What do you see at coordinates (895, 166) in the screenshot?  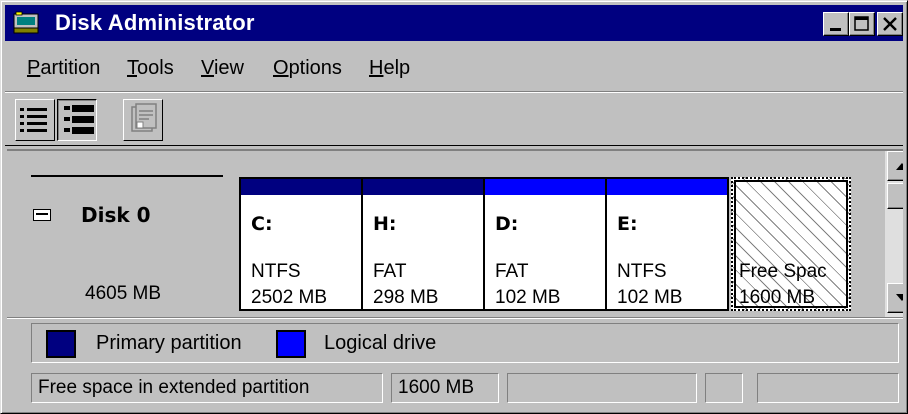 I see `scroll-up-button` at bounding box center [895, 166].